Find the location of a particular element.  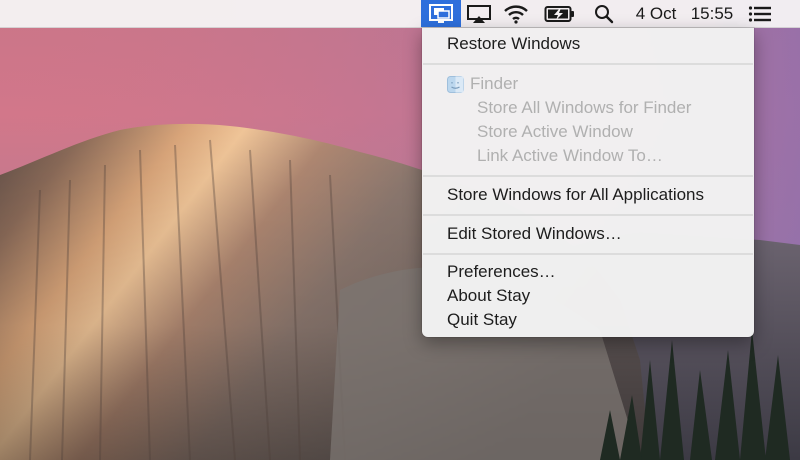

notification-center-icon is located at coordinates (759, 13).